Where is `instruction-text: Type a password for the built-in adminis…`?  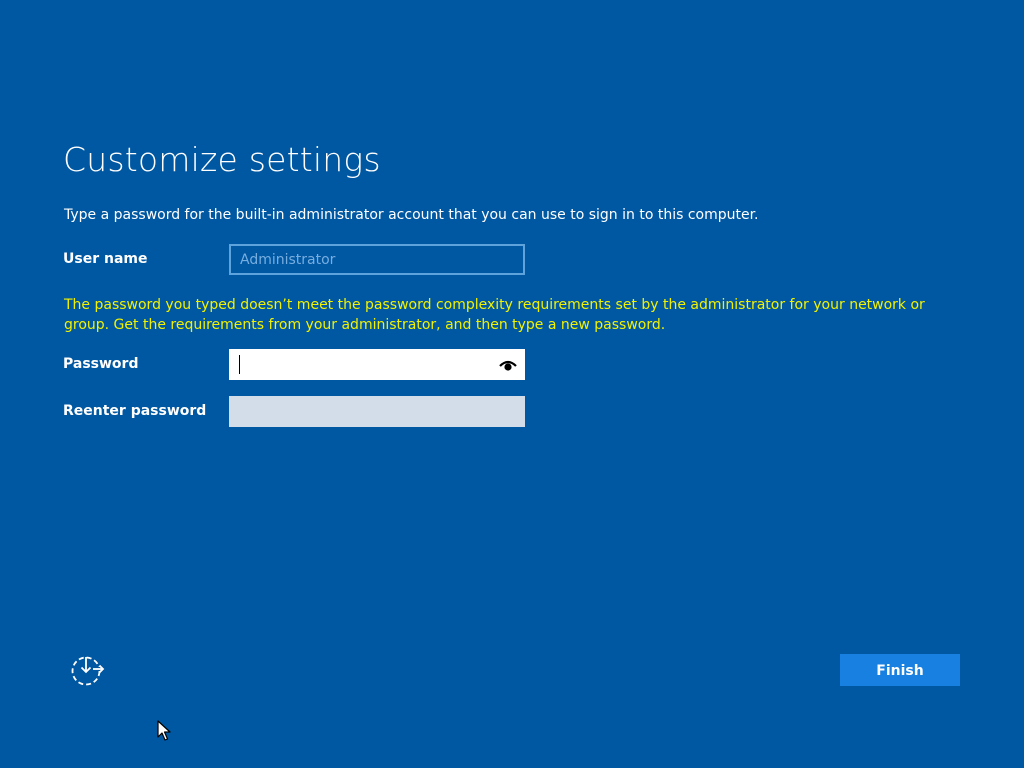
instruction-text: Type a password for the built-in adminis… is located at coordinates (411, 215).